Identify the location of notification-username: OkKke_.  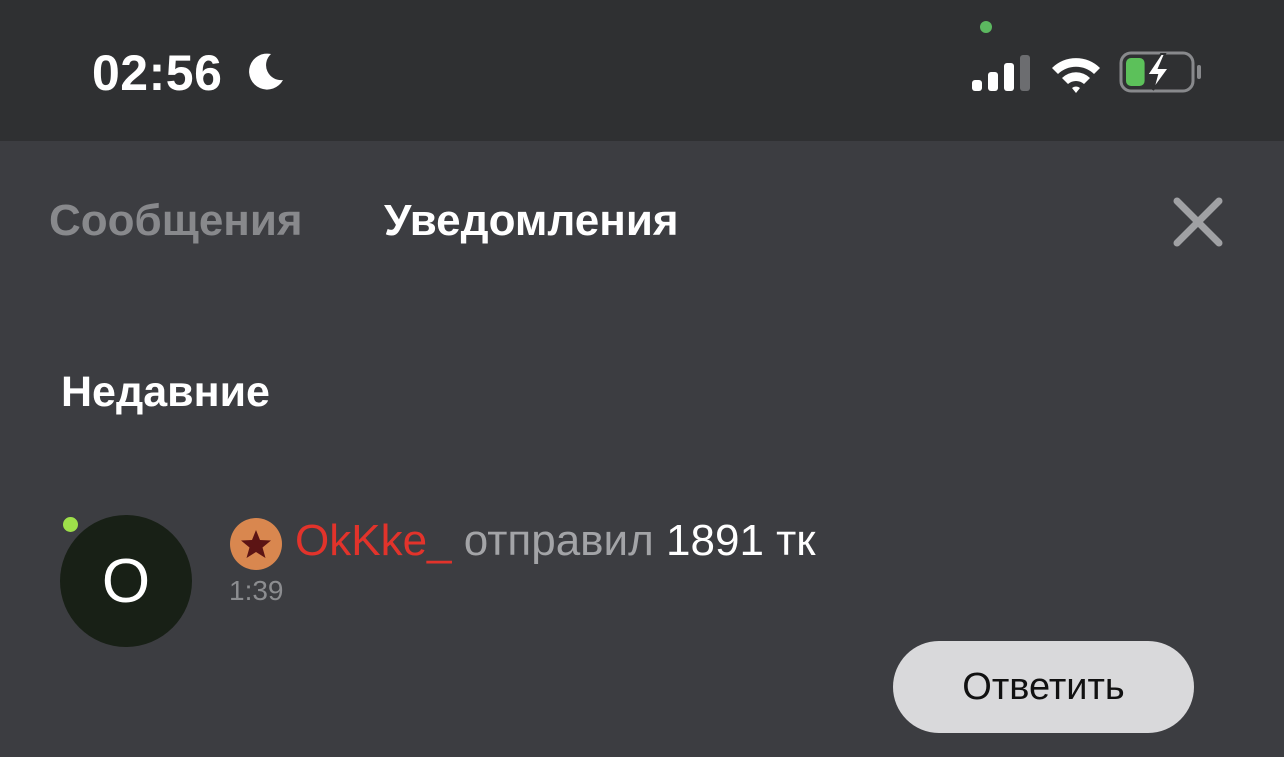
(373, 540).